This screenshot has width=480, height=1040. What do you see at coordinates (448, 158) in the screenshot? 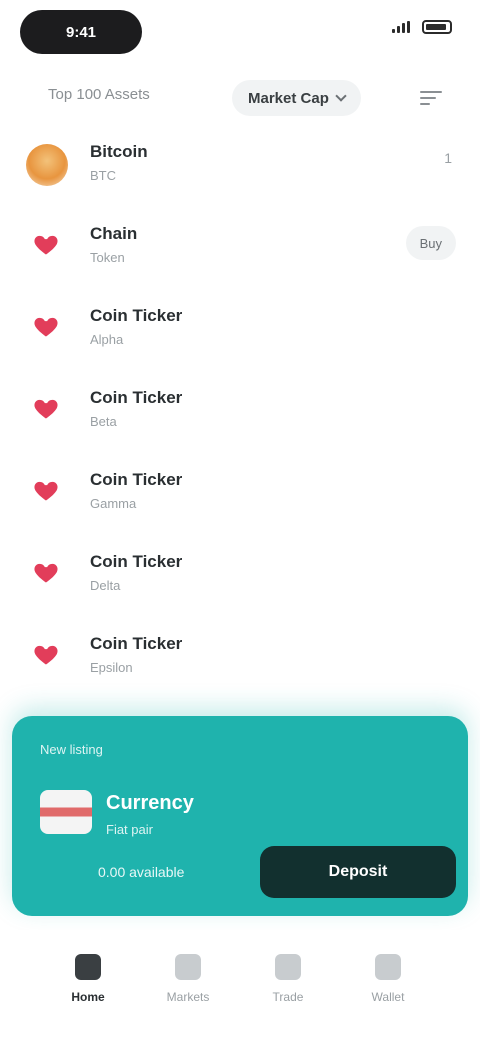
I see `list-item-meta: 1` at bounding box center [448, 158].